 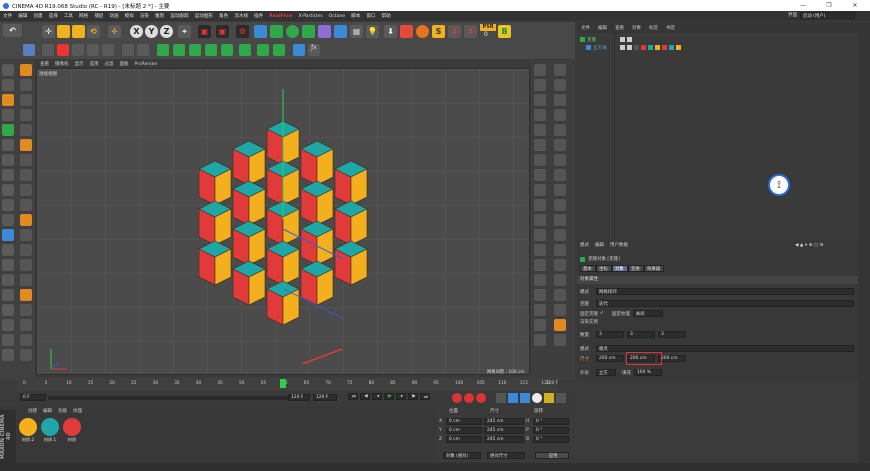 I want to click on realflow-icon: ⬇, so click(x=390, y=31).